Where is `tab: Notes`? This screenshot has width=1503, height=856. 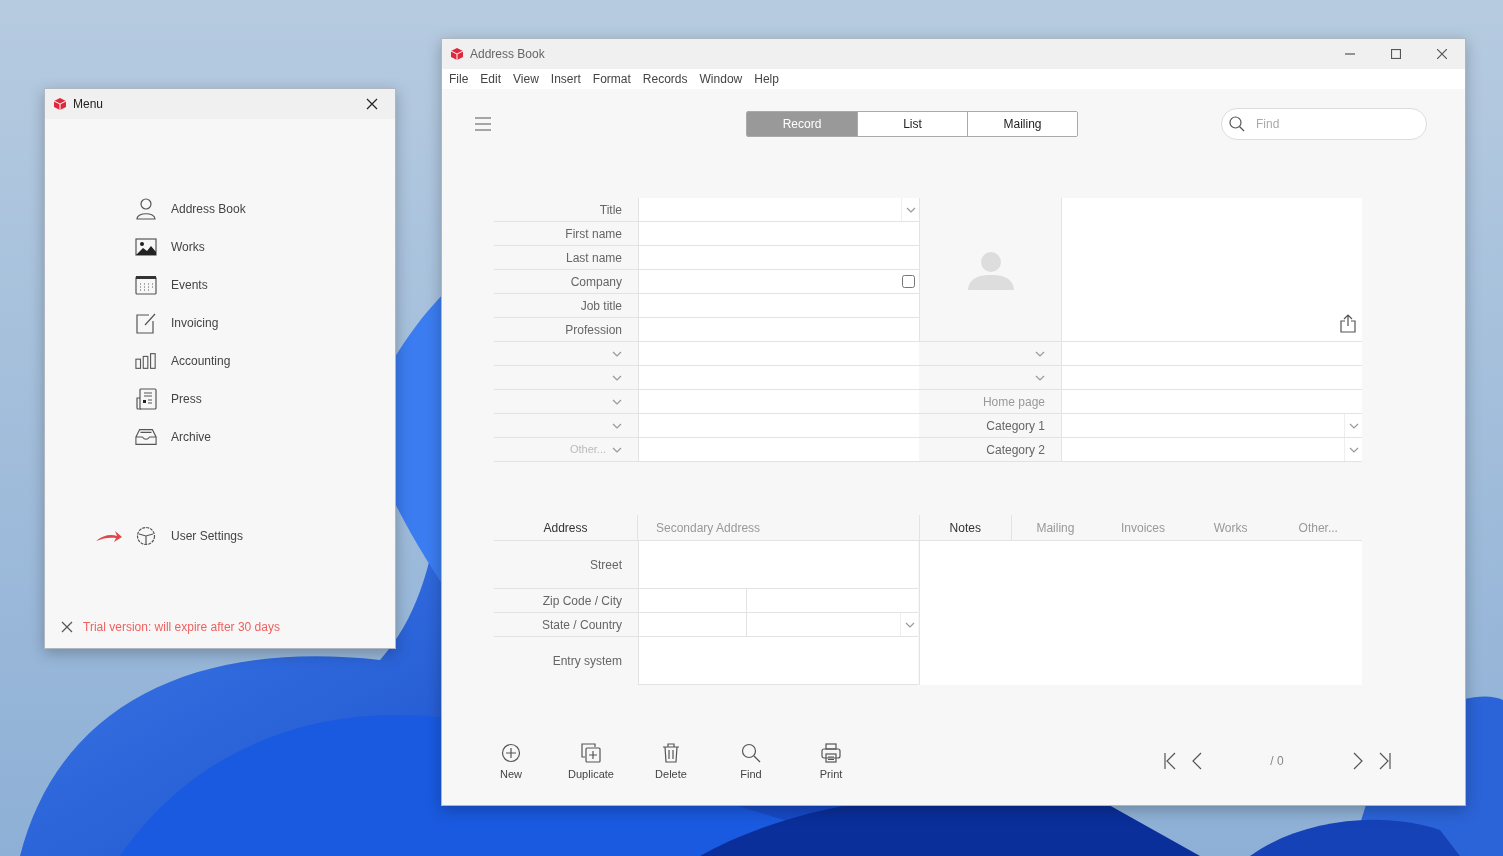
tab: Notes is located at coordinates (966, 527).